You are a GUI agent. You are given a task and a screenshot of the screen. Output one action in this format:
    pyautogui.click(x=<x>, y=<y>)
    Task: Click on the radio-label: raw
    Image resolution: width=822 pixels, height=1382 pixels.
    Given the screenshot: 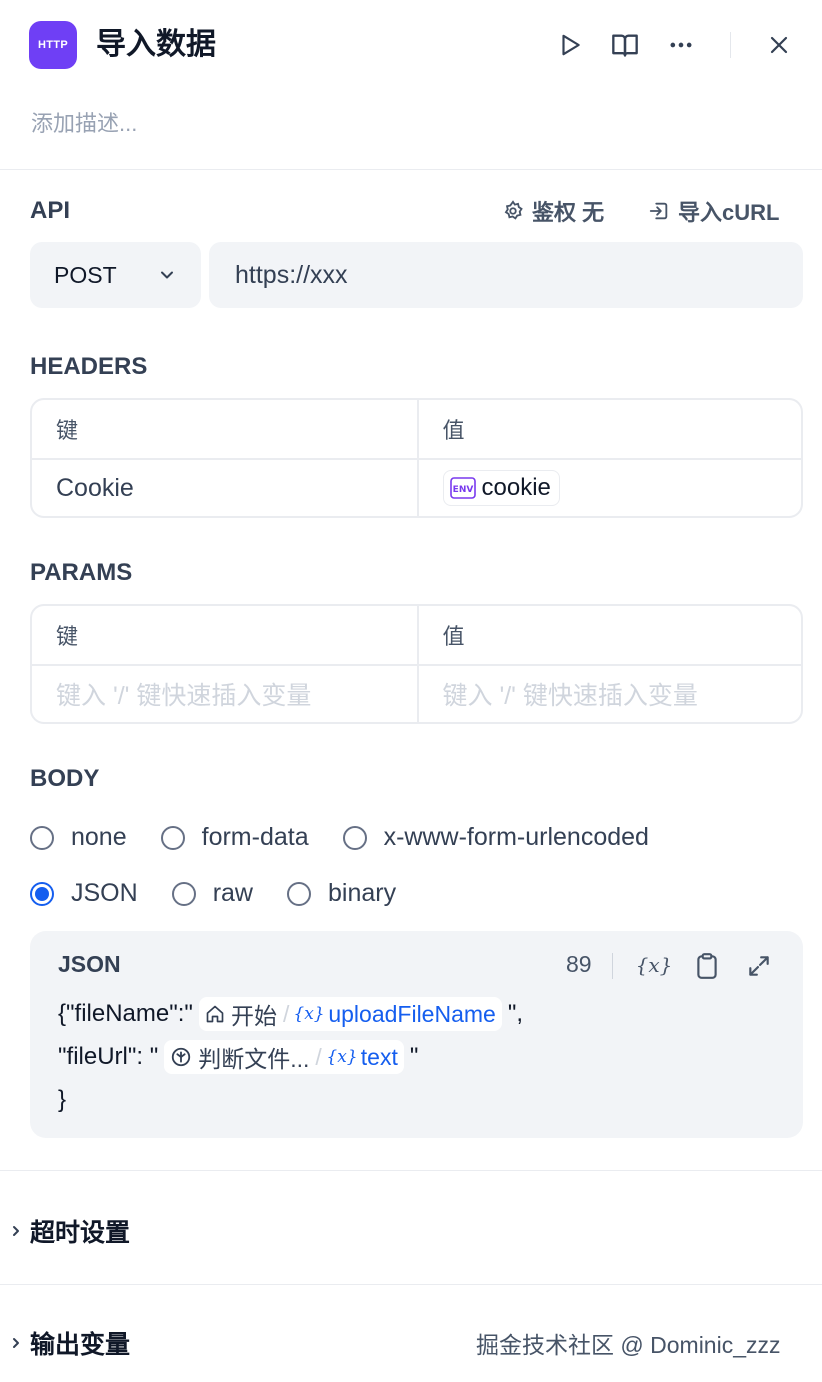 What is the action you would take?
    pyautogui.click(x=232, y=893)
    